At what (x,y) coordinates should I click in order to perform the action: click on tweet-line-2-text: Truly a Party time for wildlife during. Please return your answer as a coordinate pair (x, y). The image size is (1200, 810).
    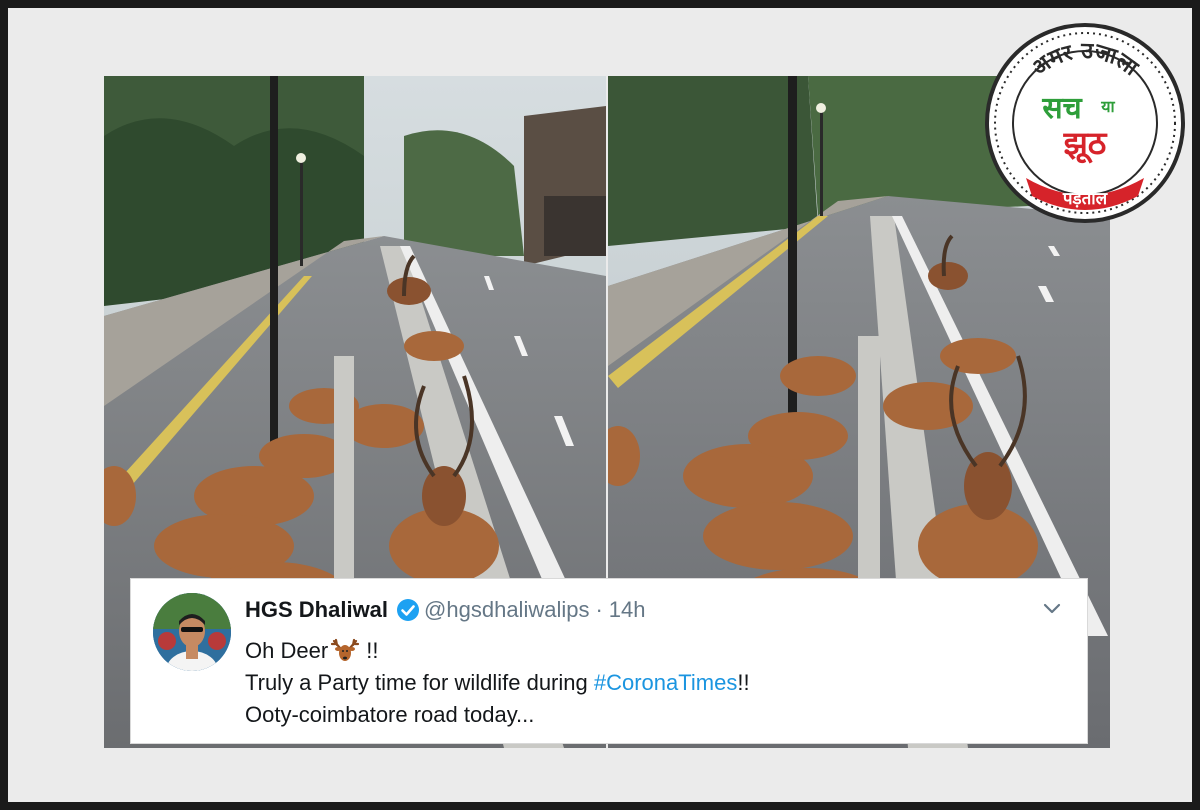
    Looking at the image, I should click on (419, 682).